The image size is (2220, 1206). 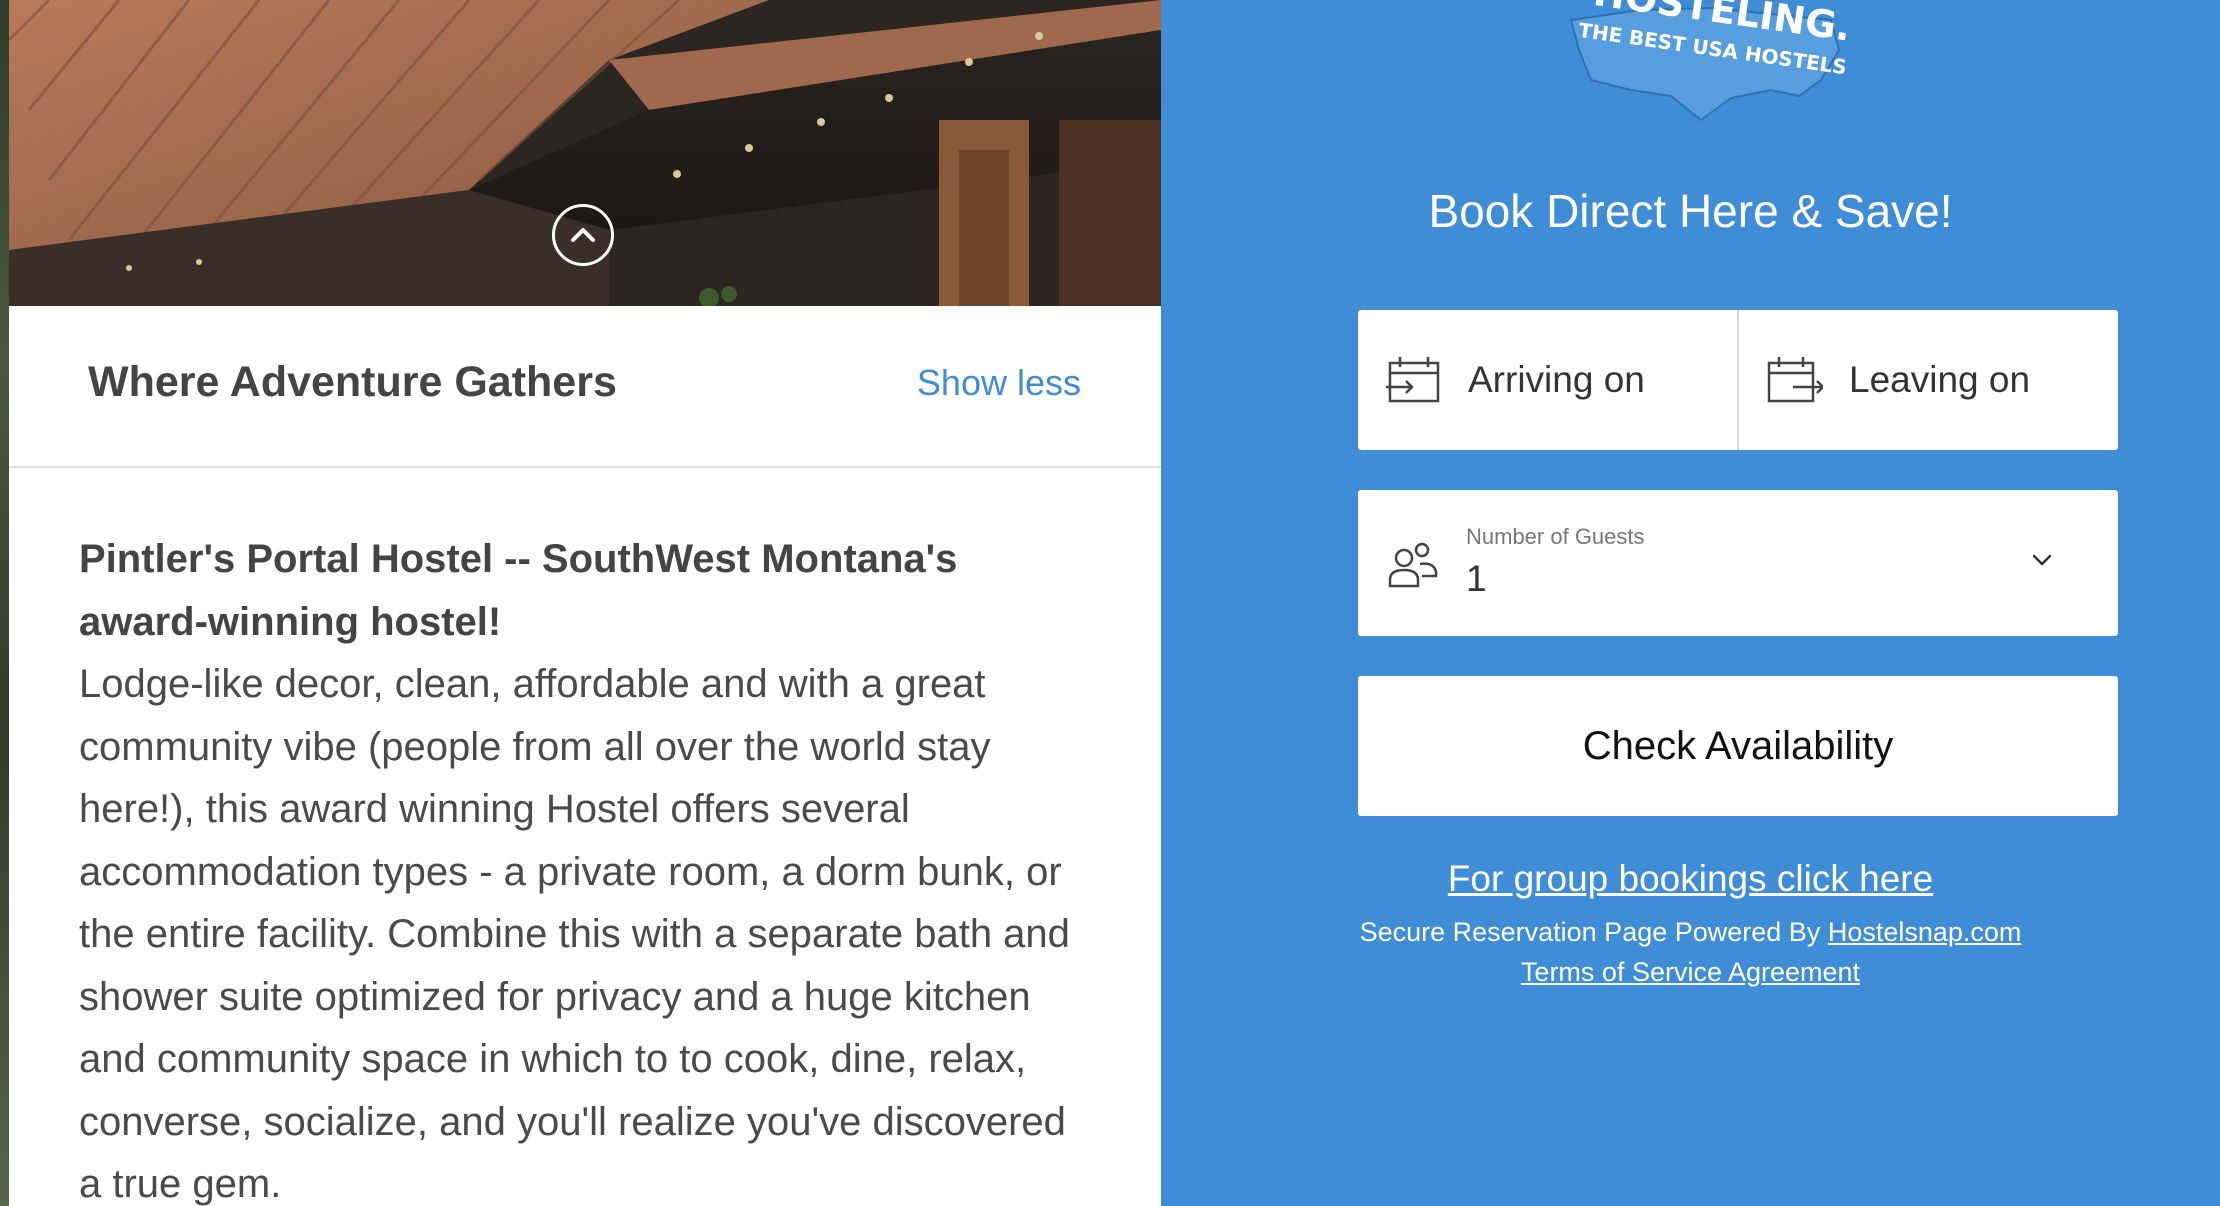 I want to click on chevron-up-icon, so click(x=583, y=235).